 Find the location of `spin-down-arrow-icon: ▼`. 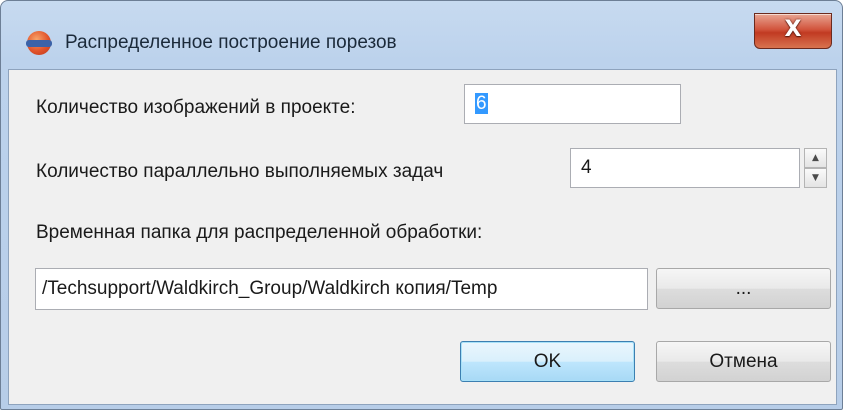

spin-down-arrow-icon: ▼ is located at coordinates (815, 178).